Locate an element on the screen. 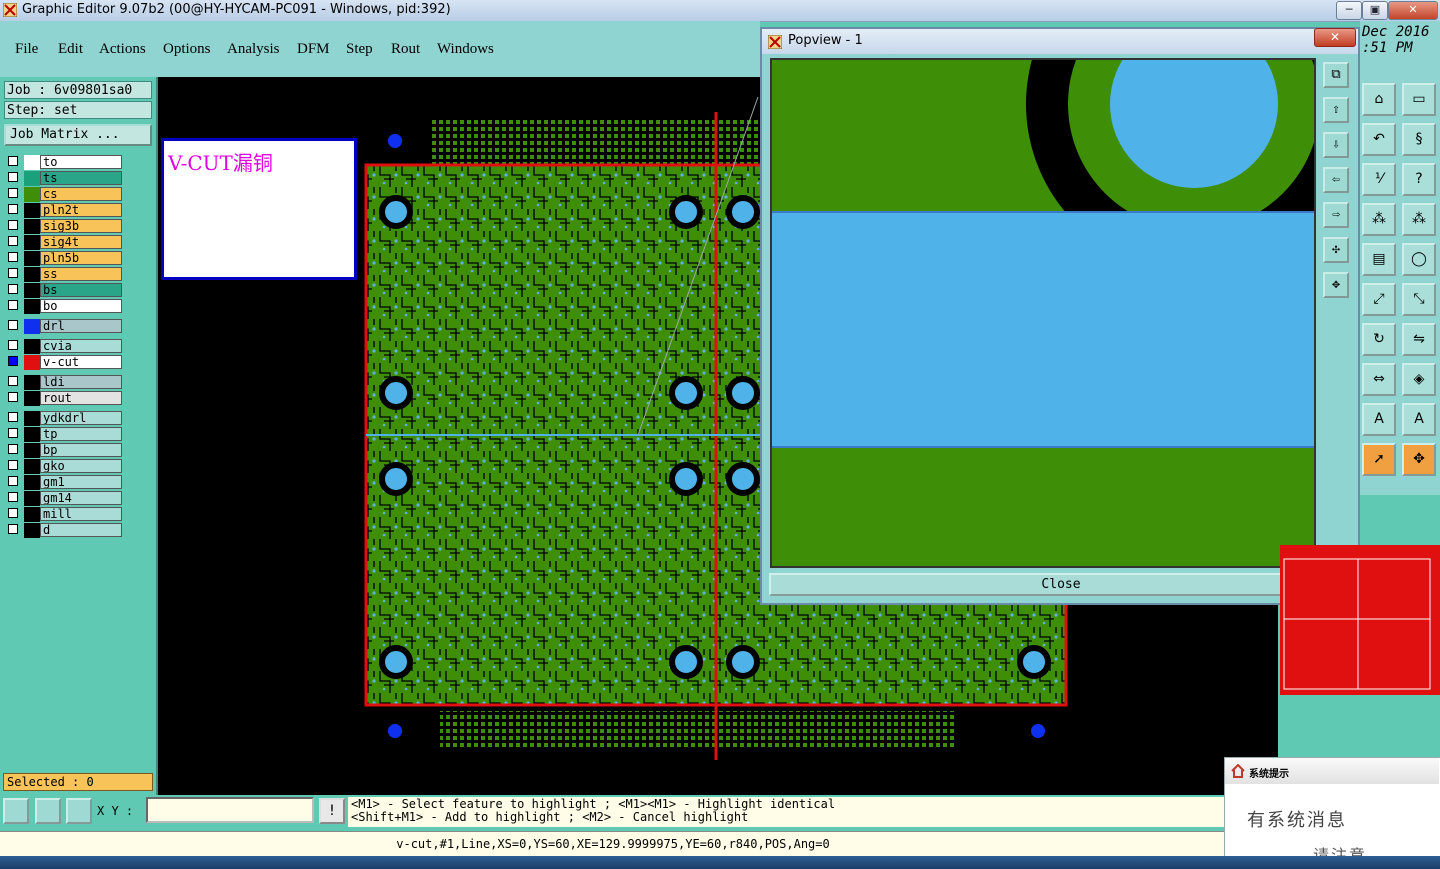 This screenshot has height=869, width=1440. layer-row-pln2t: pln2t is located at coordinates (66, 210).